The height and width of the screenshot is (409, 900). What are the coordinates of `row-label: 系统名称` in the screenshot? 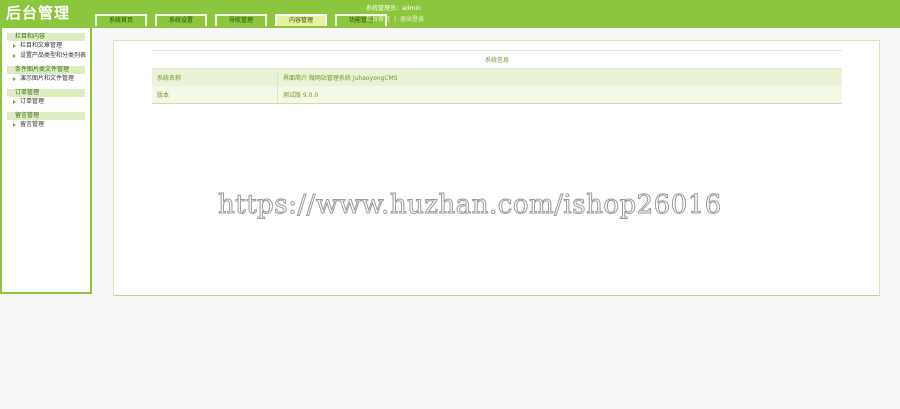 It's located at (215, 77).